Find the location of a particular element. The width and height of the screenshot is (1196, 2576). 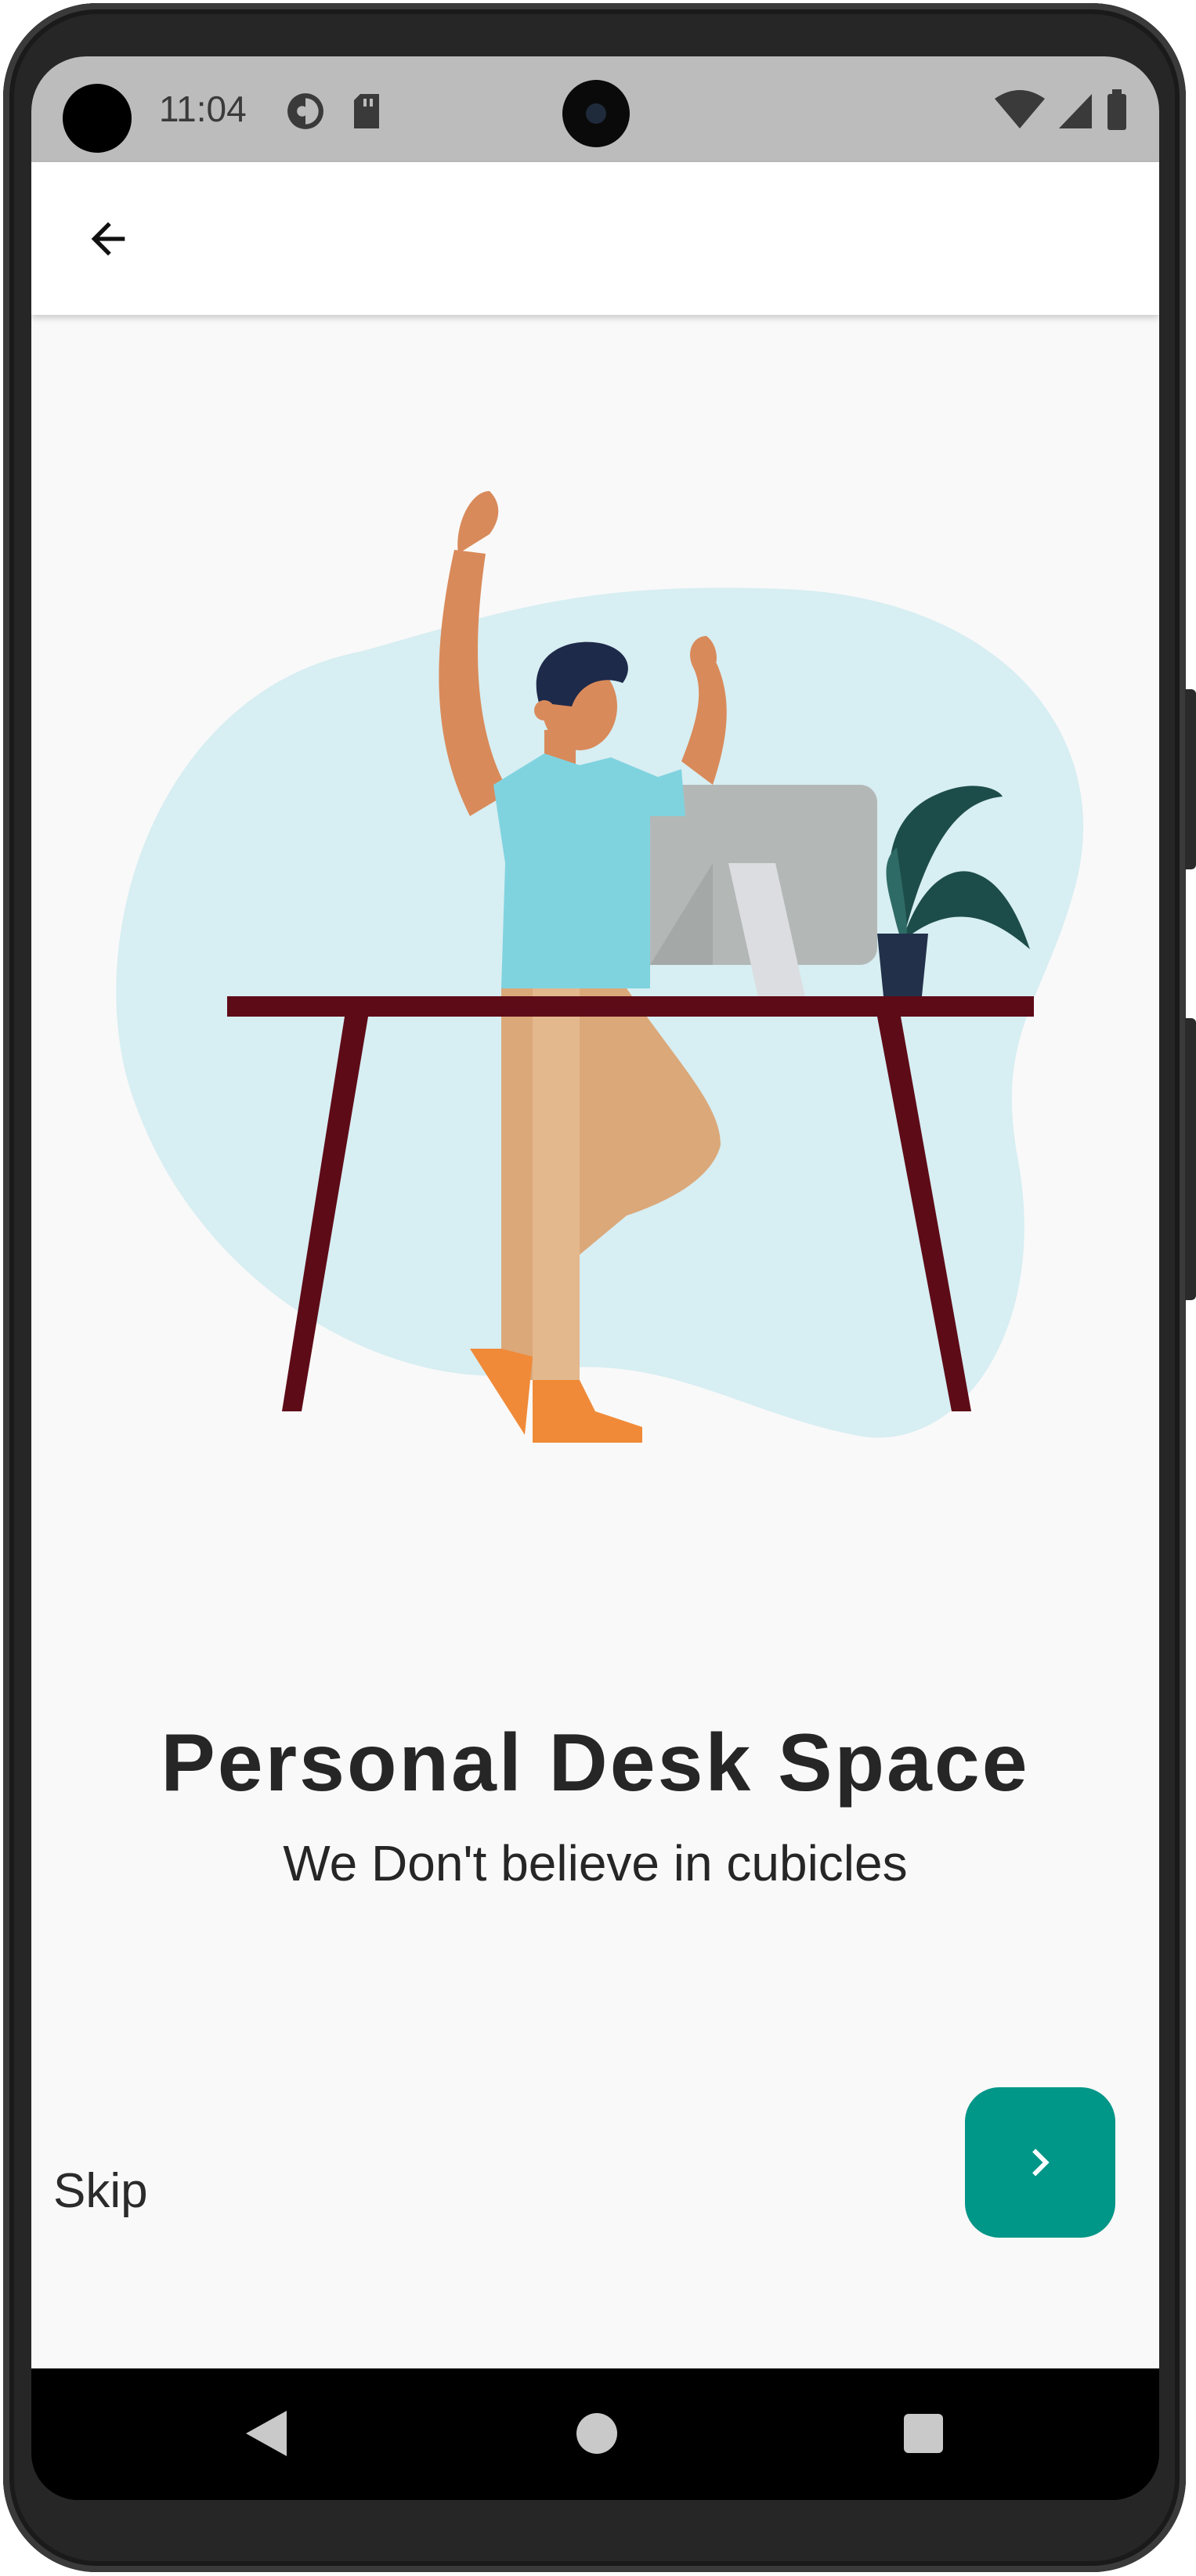

person-ear is located at coordinates (544, 710).